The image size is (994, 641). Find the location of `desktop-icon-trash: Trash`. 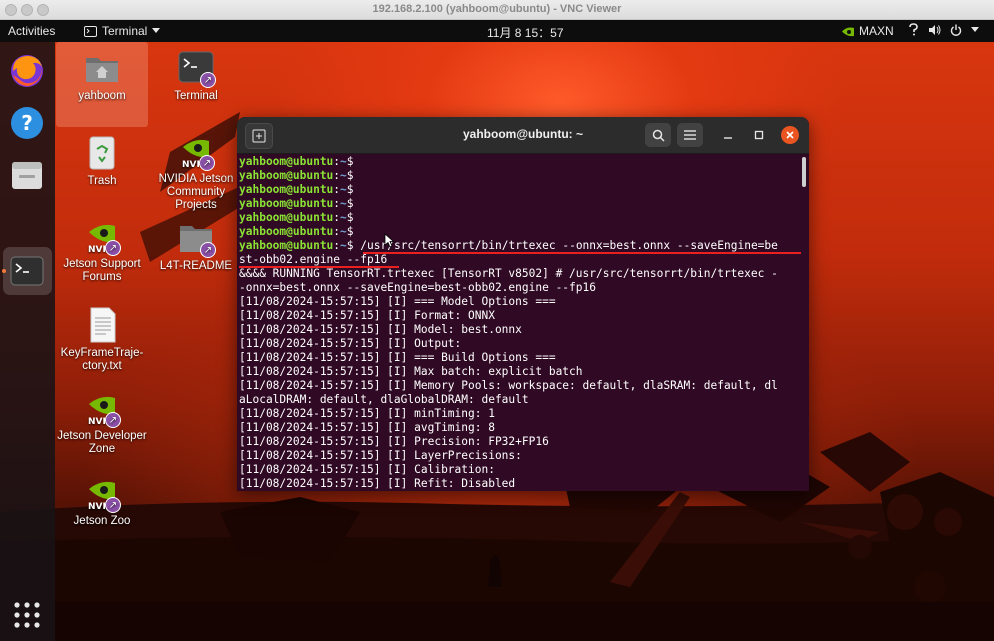

desktop-icon-trash: Trash is located at coordinates (102, 161).